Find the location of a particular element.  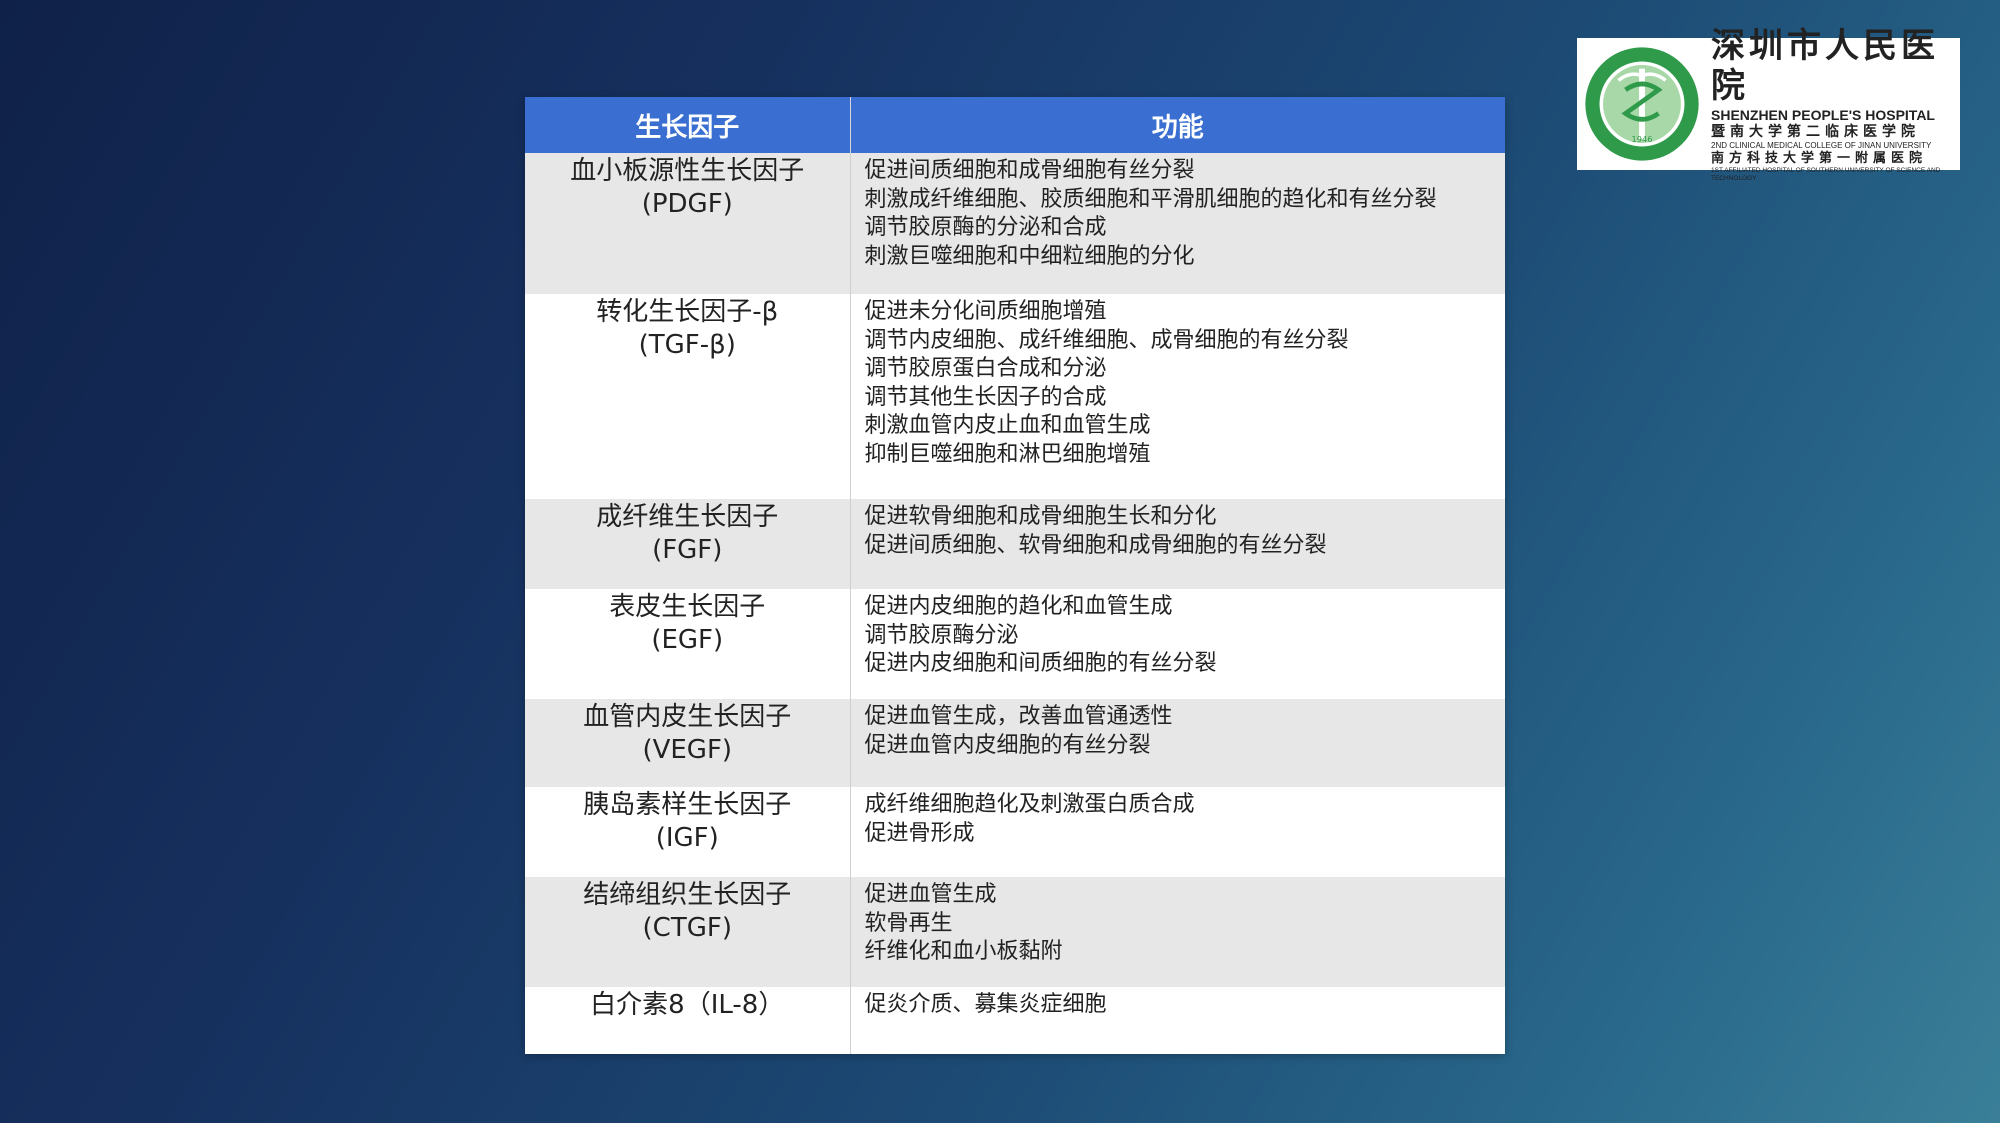

function-line: 促进血管生成 is located at coordinates (930, 894).